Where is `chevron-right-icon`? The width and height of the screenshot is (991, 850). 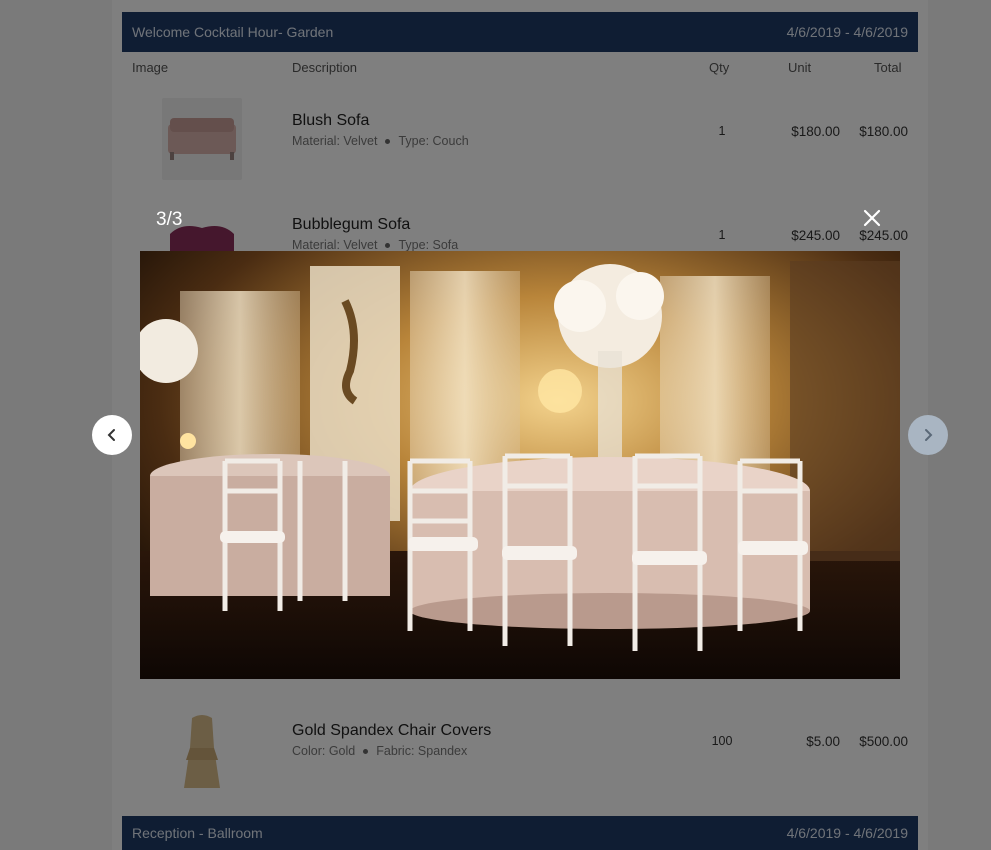 chevron-right-icon is located at coordinates (929, 435).